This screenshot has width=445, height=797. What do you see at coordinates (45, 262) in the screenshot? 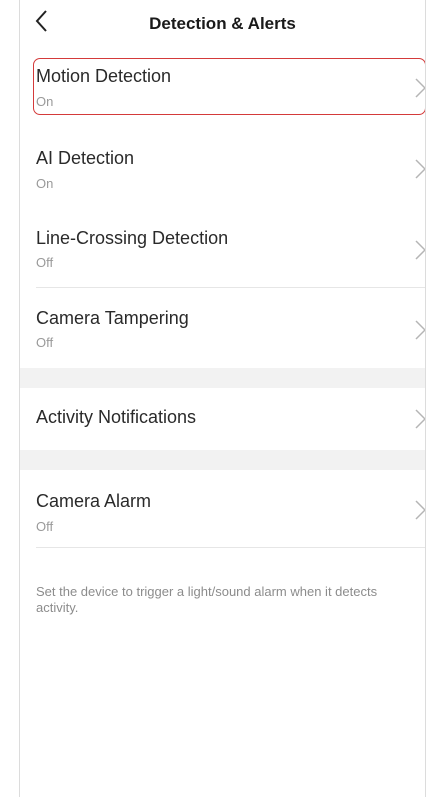
I see `line-crossing-value: Off` at bounding box center [45, 262].